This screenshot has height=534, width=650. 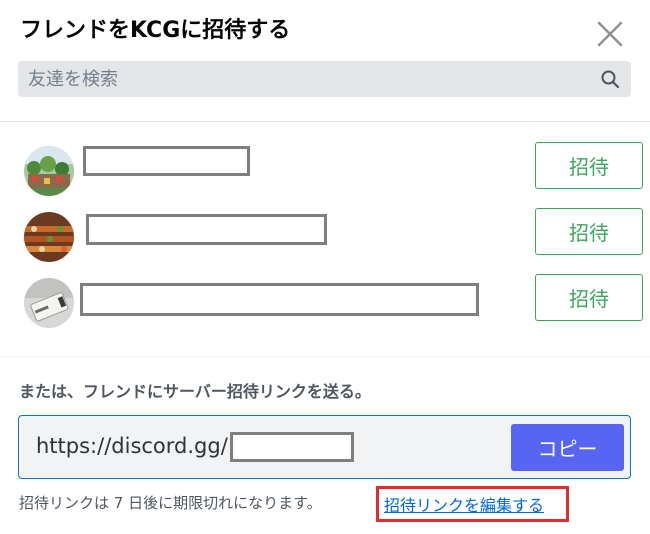 I want to click on invite-link-box: https://discord.gg/ コピー, so click(x=324, y=447).